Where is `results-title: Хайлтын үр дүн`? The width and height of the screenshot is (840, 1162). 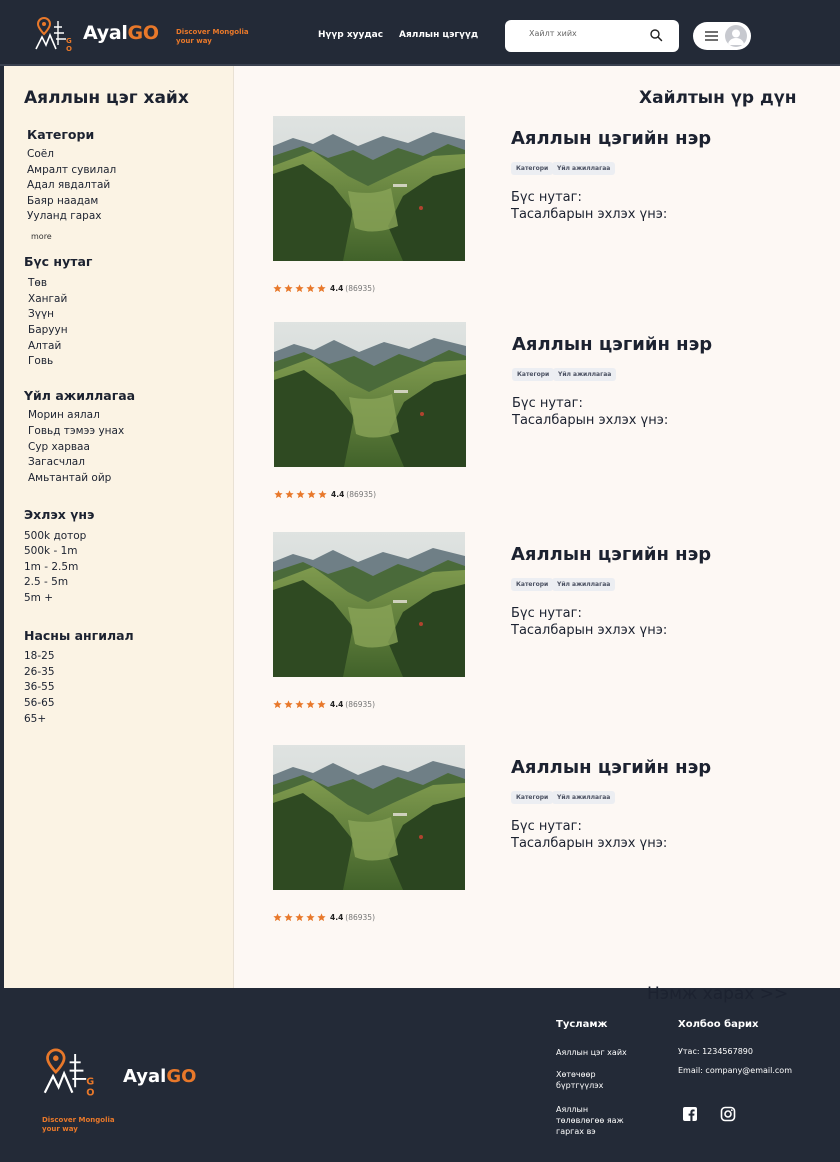 results-title: Хайлтын үр дүн is located at coordinates (718, 98).